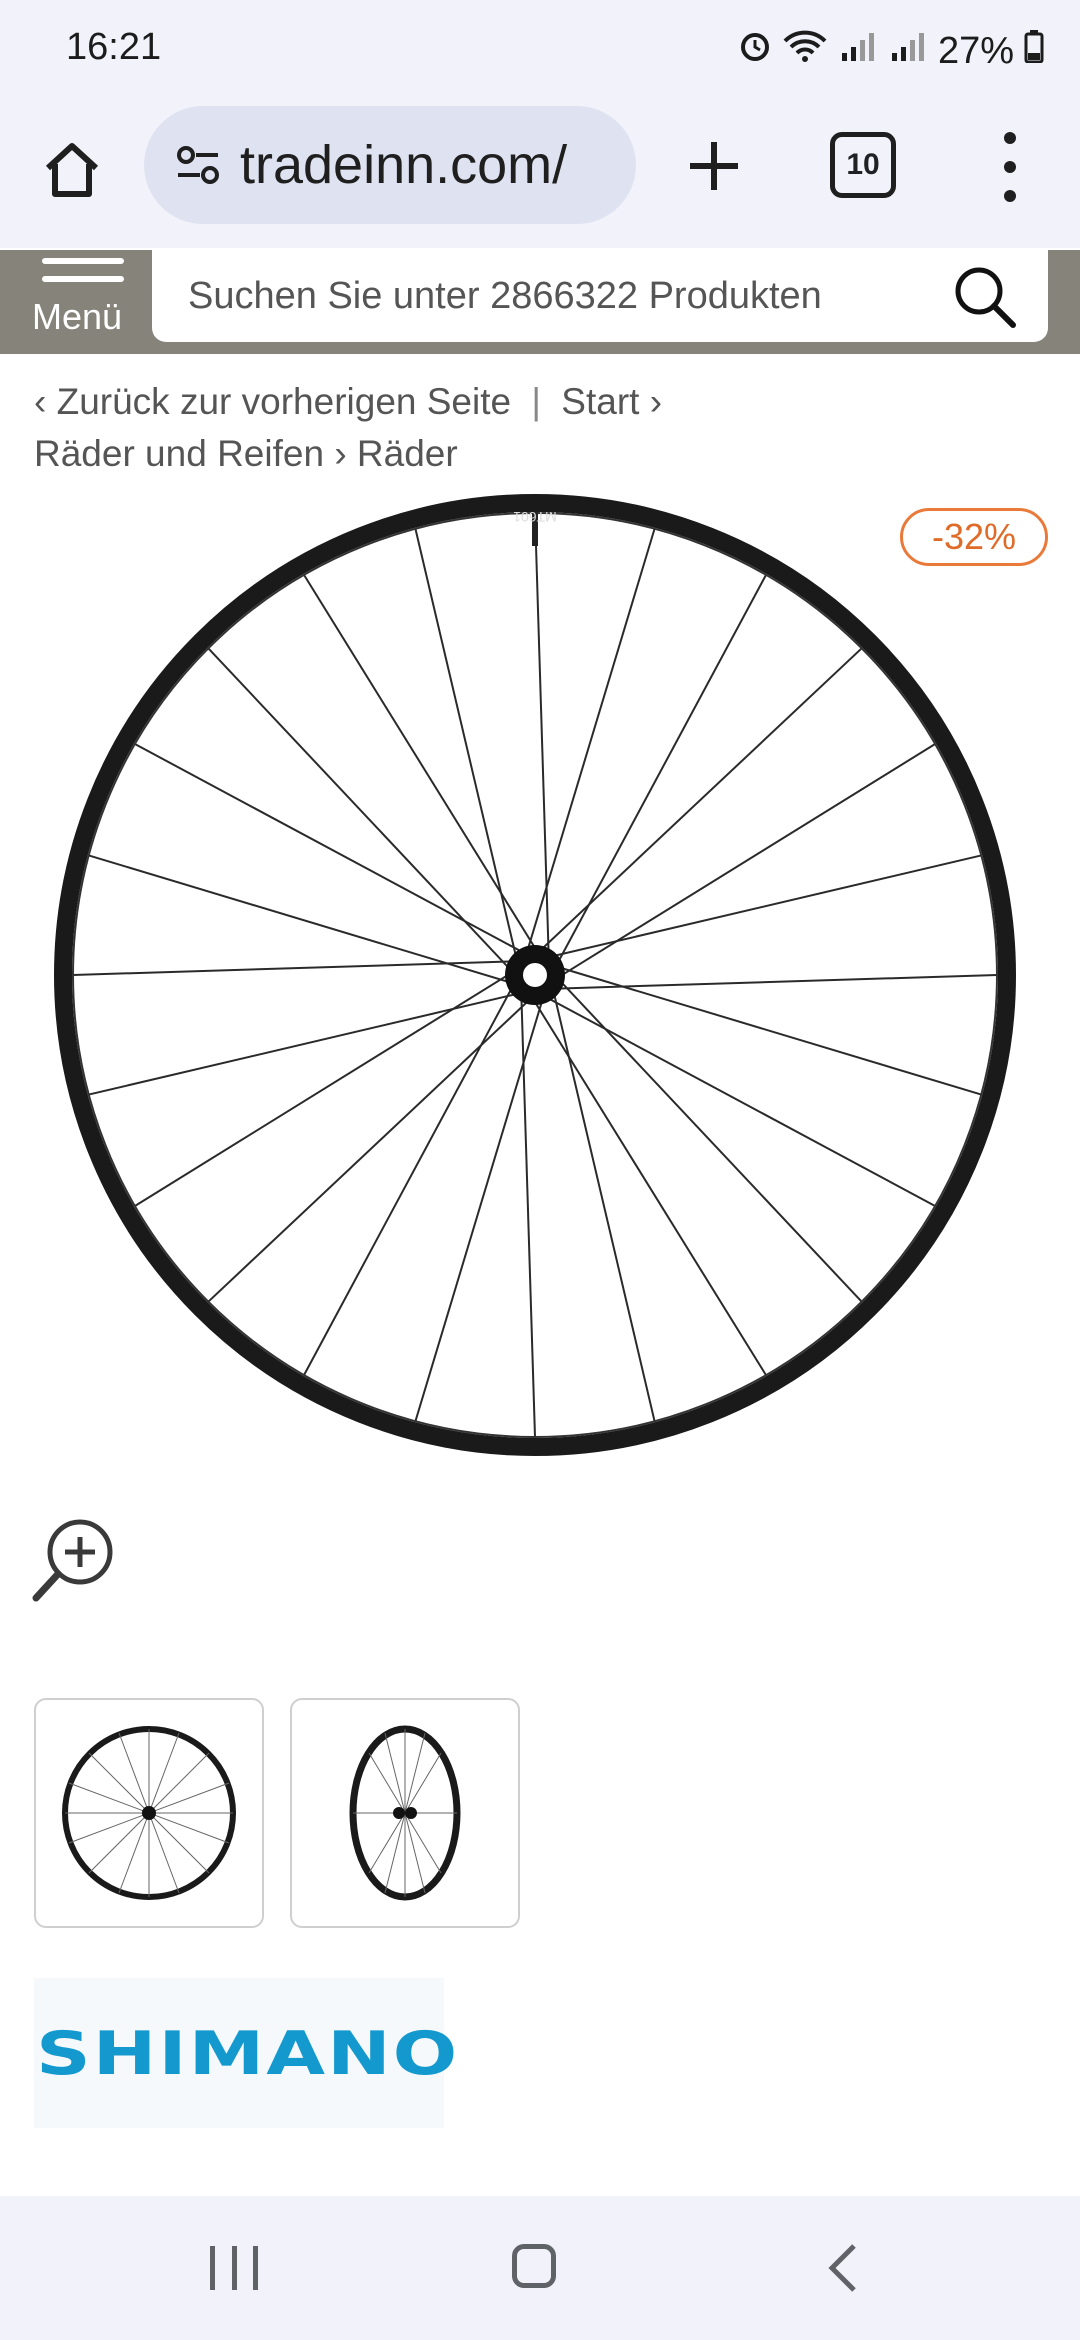 This screenshot has height=2340, width=1080. Describe the element at coordinates (540, 50) in the screenshot. I see `status-bar: 16:21 27%` at that location.